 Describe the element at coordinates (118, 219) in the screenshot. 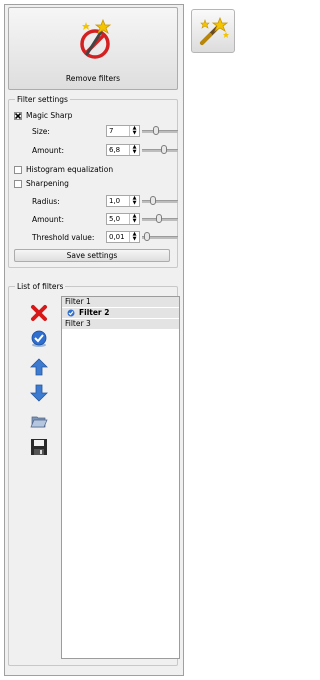

I see `sharp-amount-value: 5,0` at that location.